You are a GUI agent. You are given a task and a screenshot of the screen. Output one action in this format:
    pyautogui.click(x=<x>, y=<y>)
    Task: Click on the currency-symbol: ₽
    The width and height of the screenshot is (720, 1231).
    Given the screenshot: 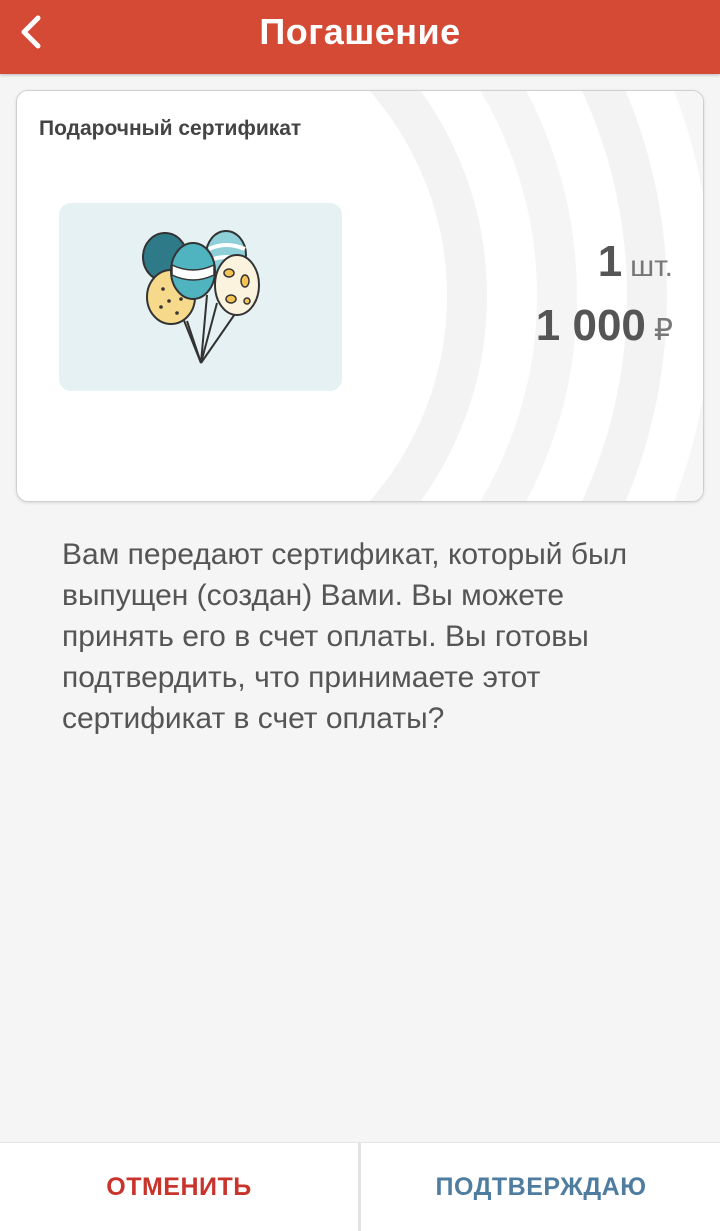 What is the action you would take?
    pyautogui.click(x=663, y=330)
    